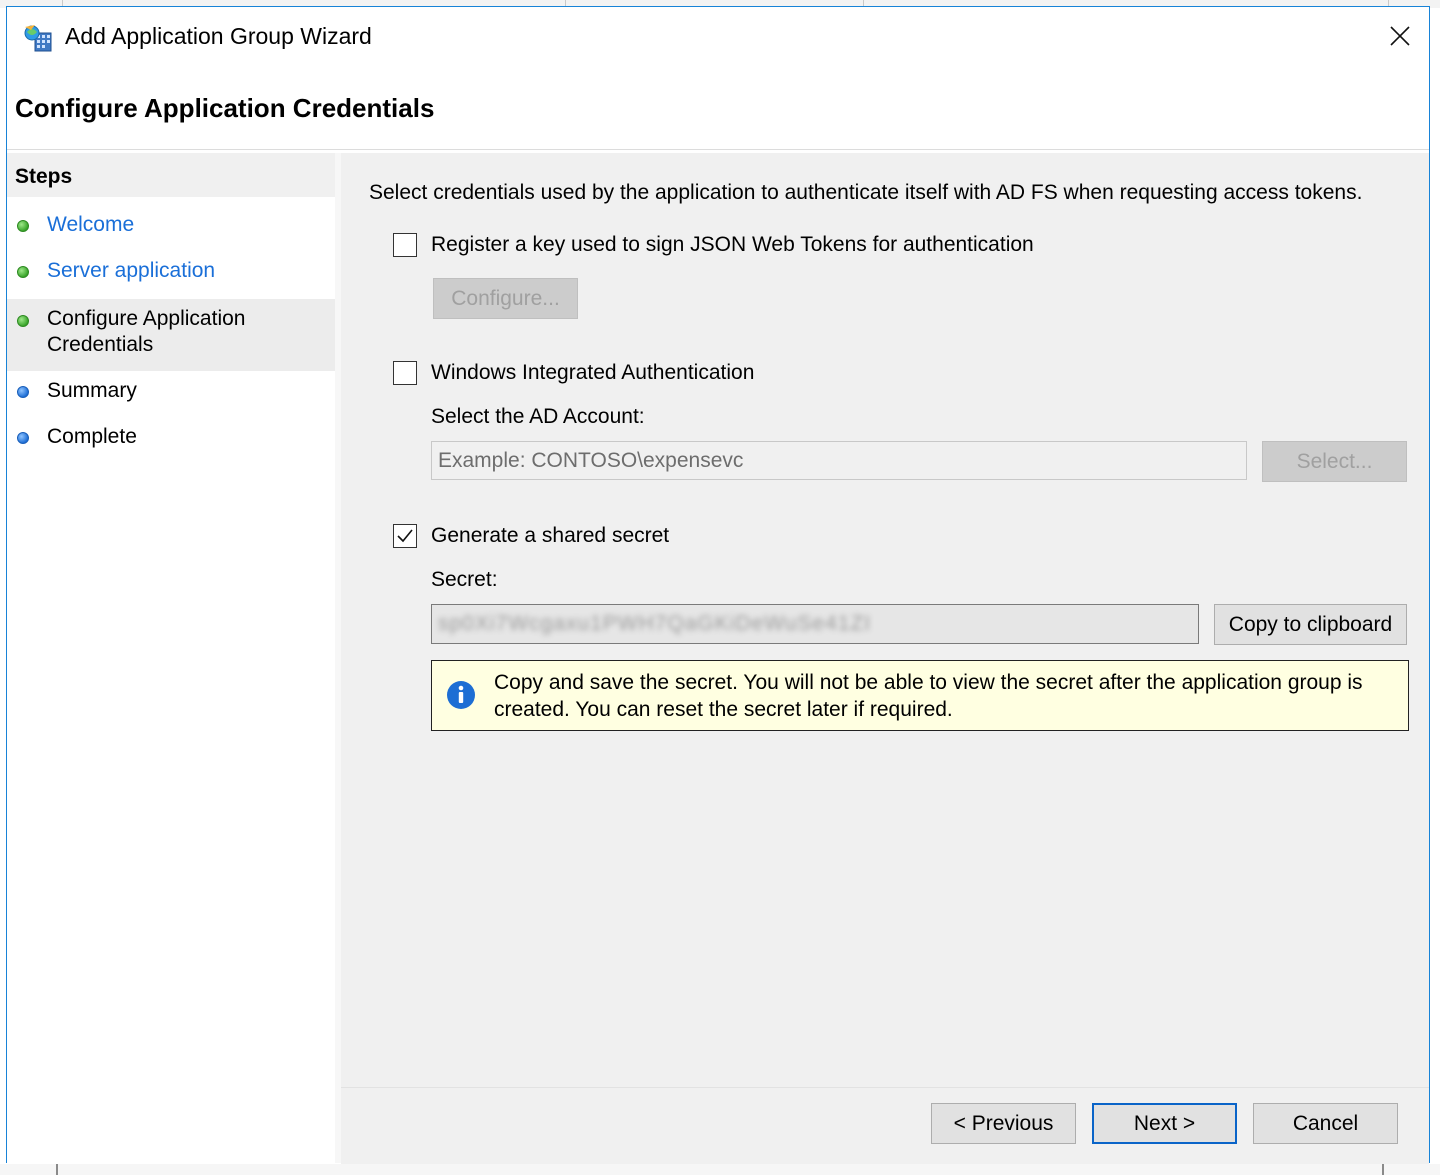  Describe the element at coordinates (39, 39) in the screenshot. I see `app-group-wizard-icon` at that location.